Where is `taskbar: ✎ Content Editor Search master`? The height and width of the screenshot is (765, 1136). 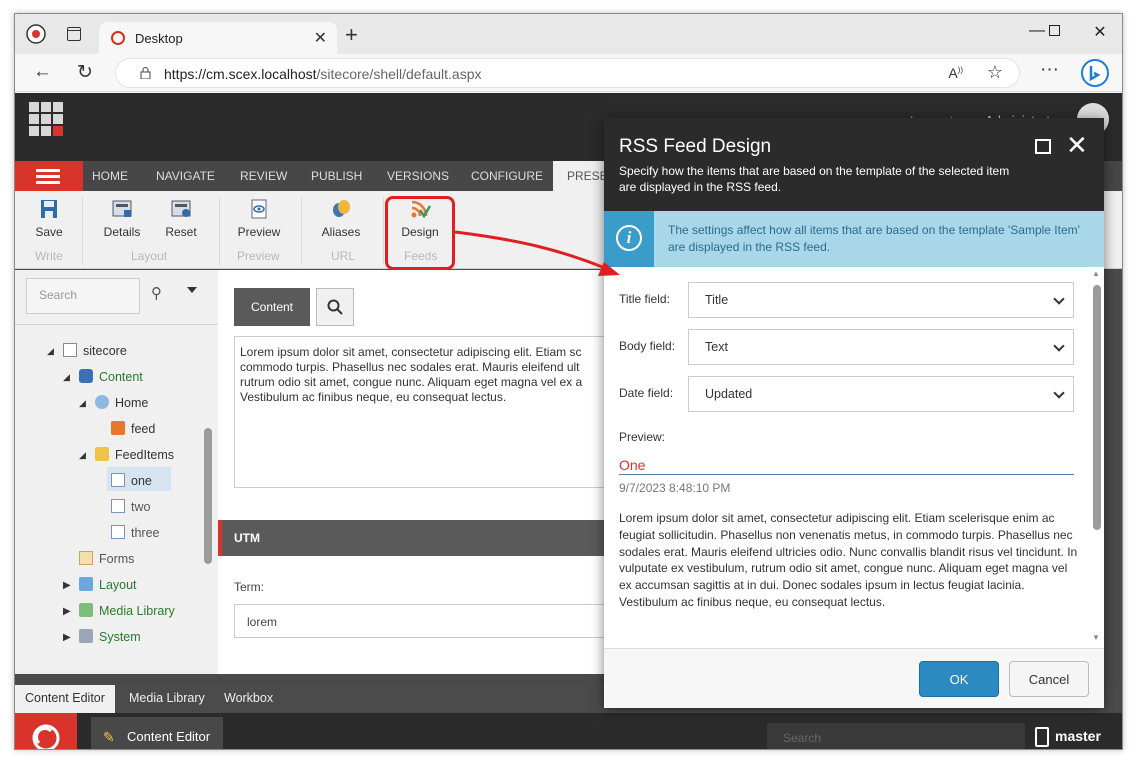
taskbar: ✎ Content Editor Search master is located at coordinates (568, 731).